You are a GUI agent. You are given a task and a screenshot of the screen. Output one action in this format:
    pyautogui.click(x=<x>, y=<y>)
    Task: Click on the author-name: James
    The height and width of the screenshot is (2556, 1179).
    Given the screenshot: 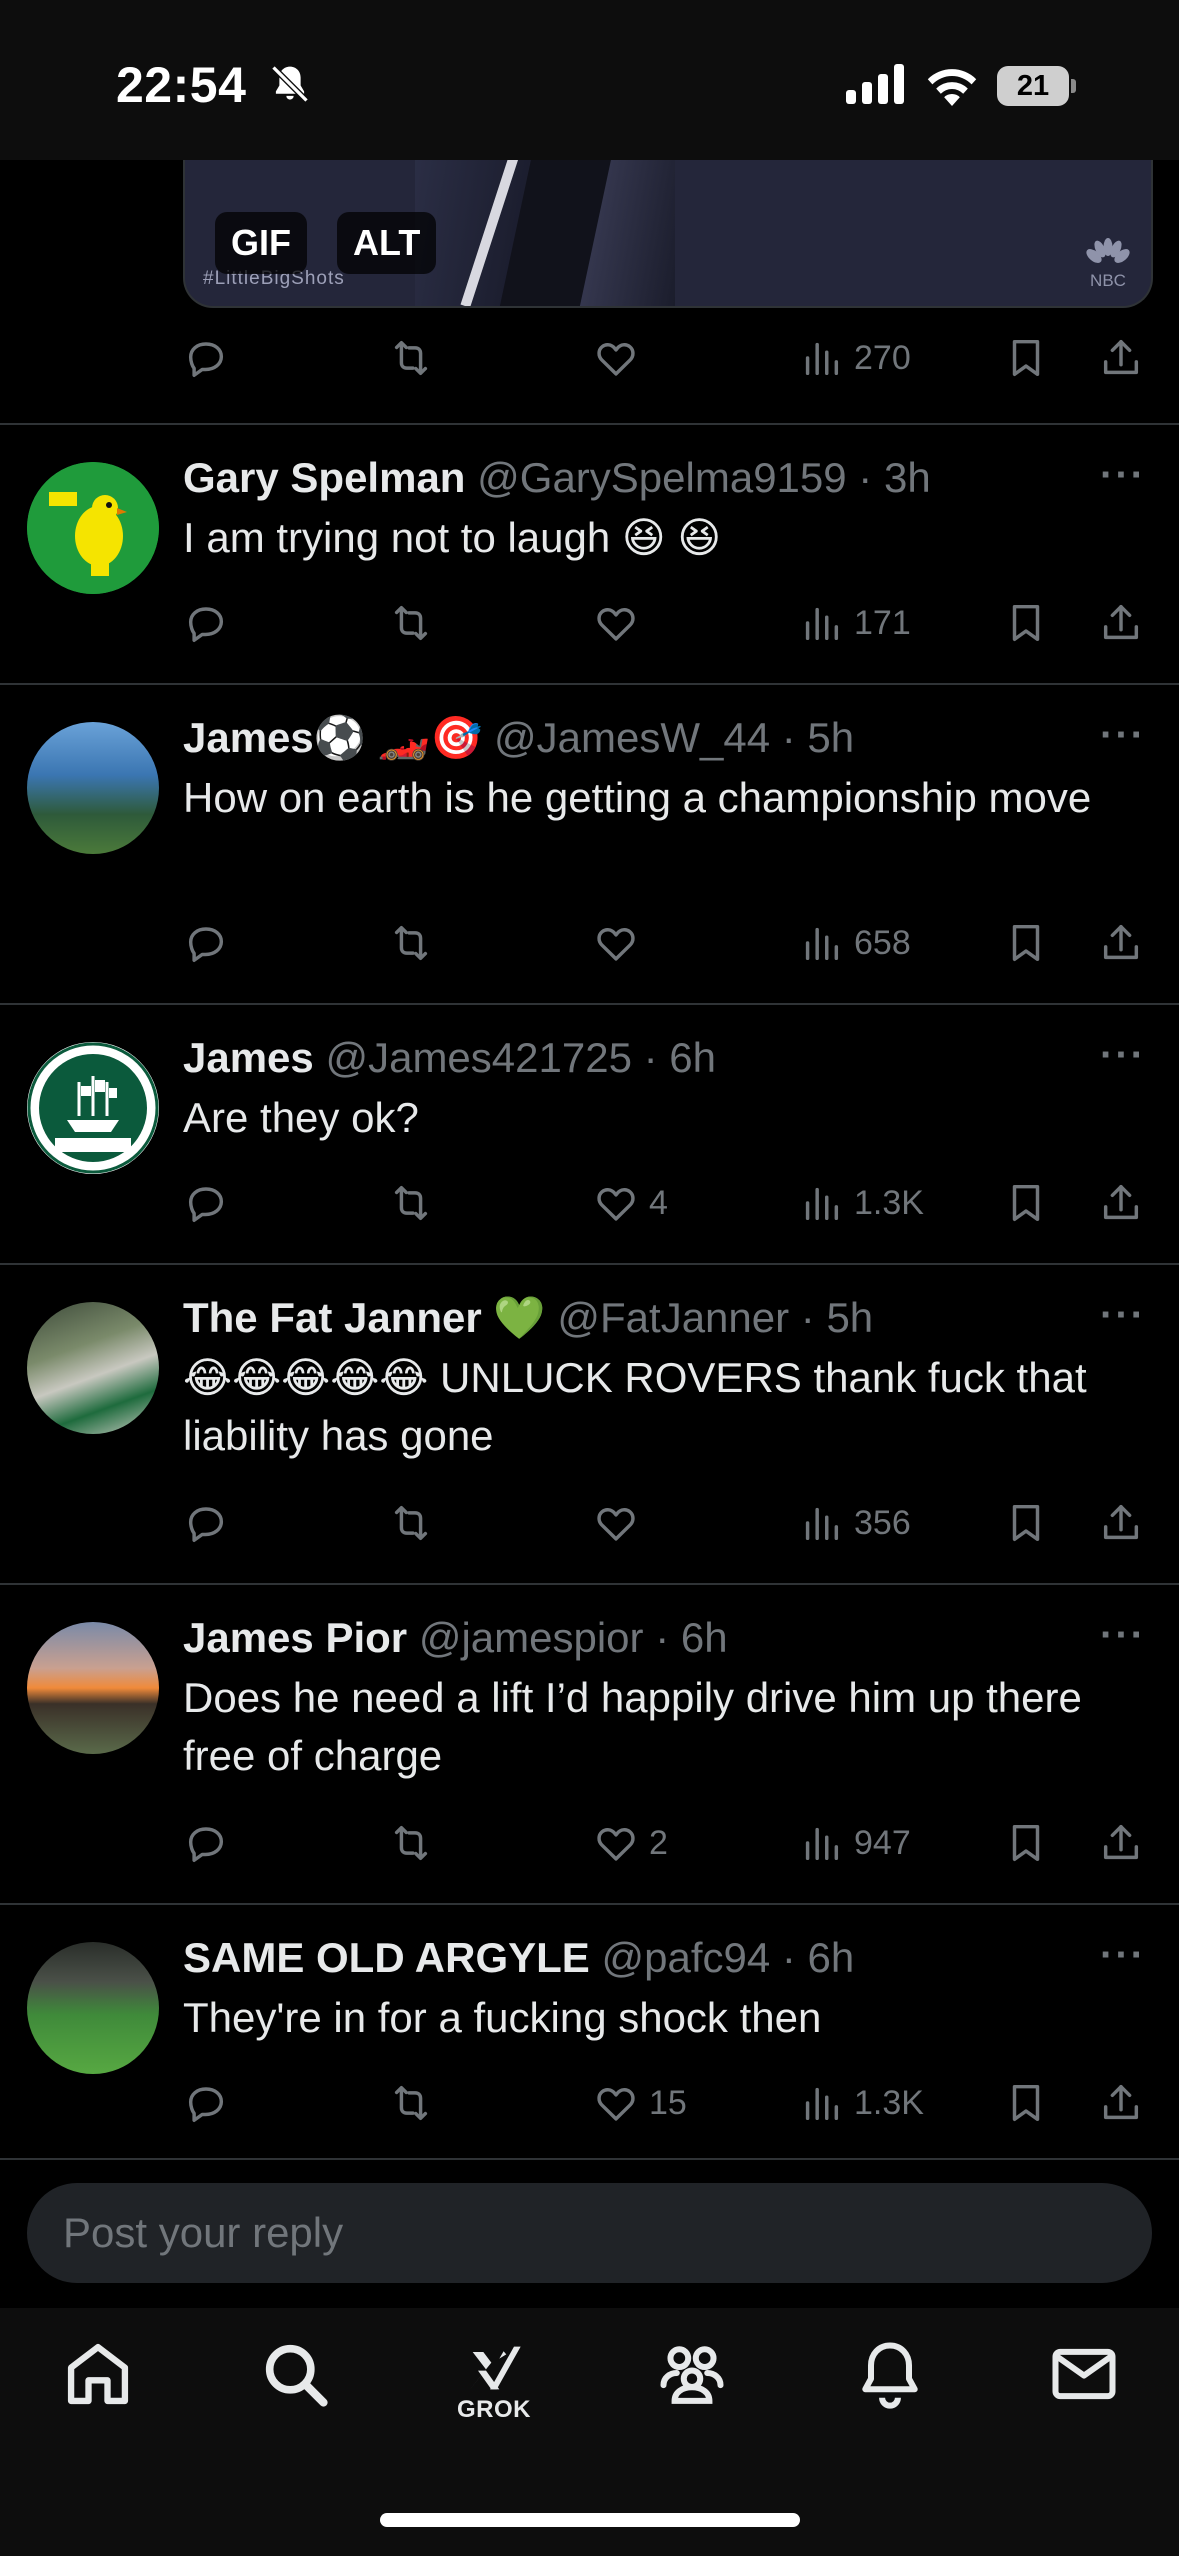 What is the action you would take?
    pyautogui.click(x=248, y=1057)
    